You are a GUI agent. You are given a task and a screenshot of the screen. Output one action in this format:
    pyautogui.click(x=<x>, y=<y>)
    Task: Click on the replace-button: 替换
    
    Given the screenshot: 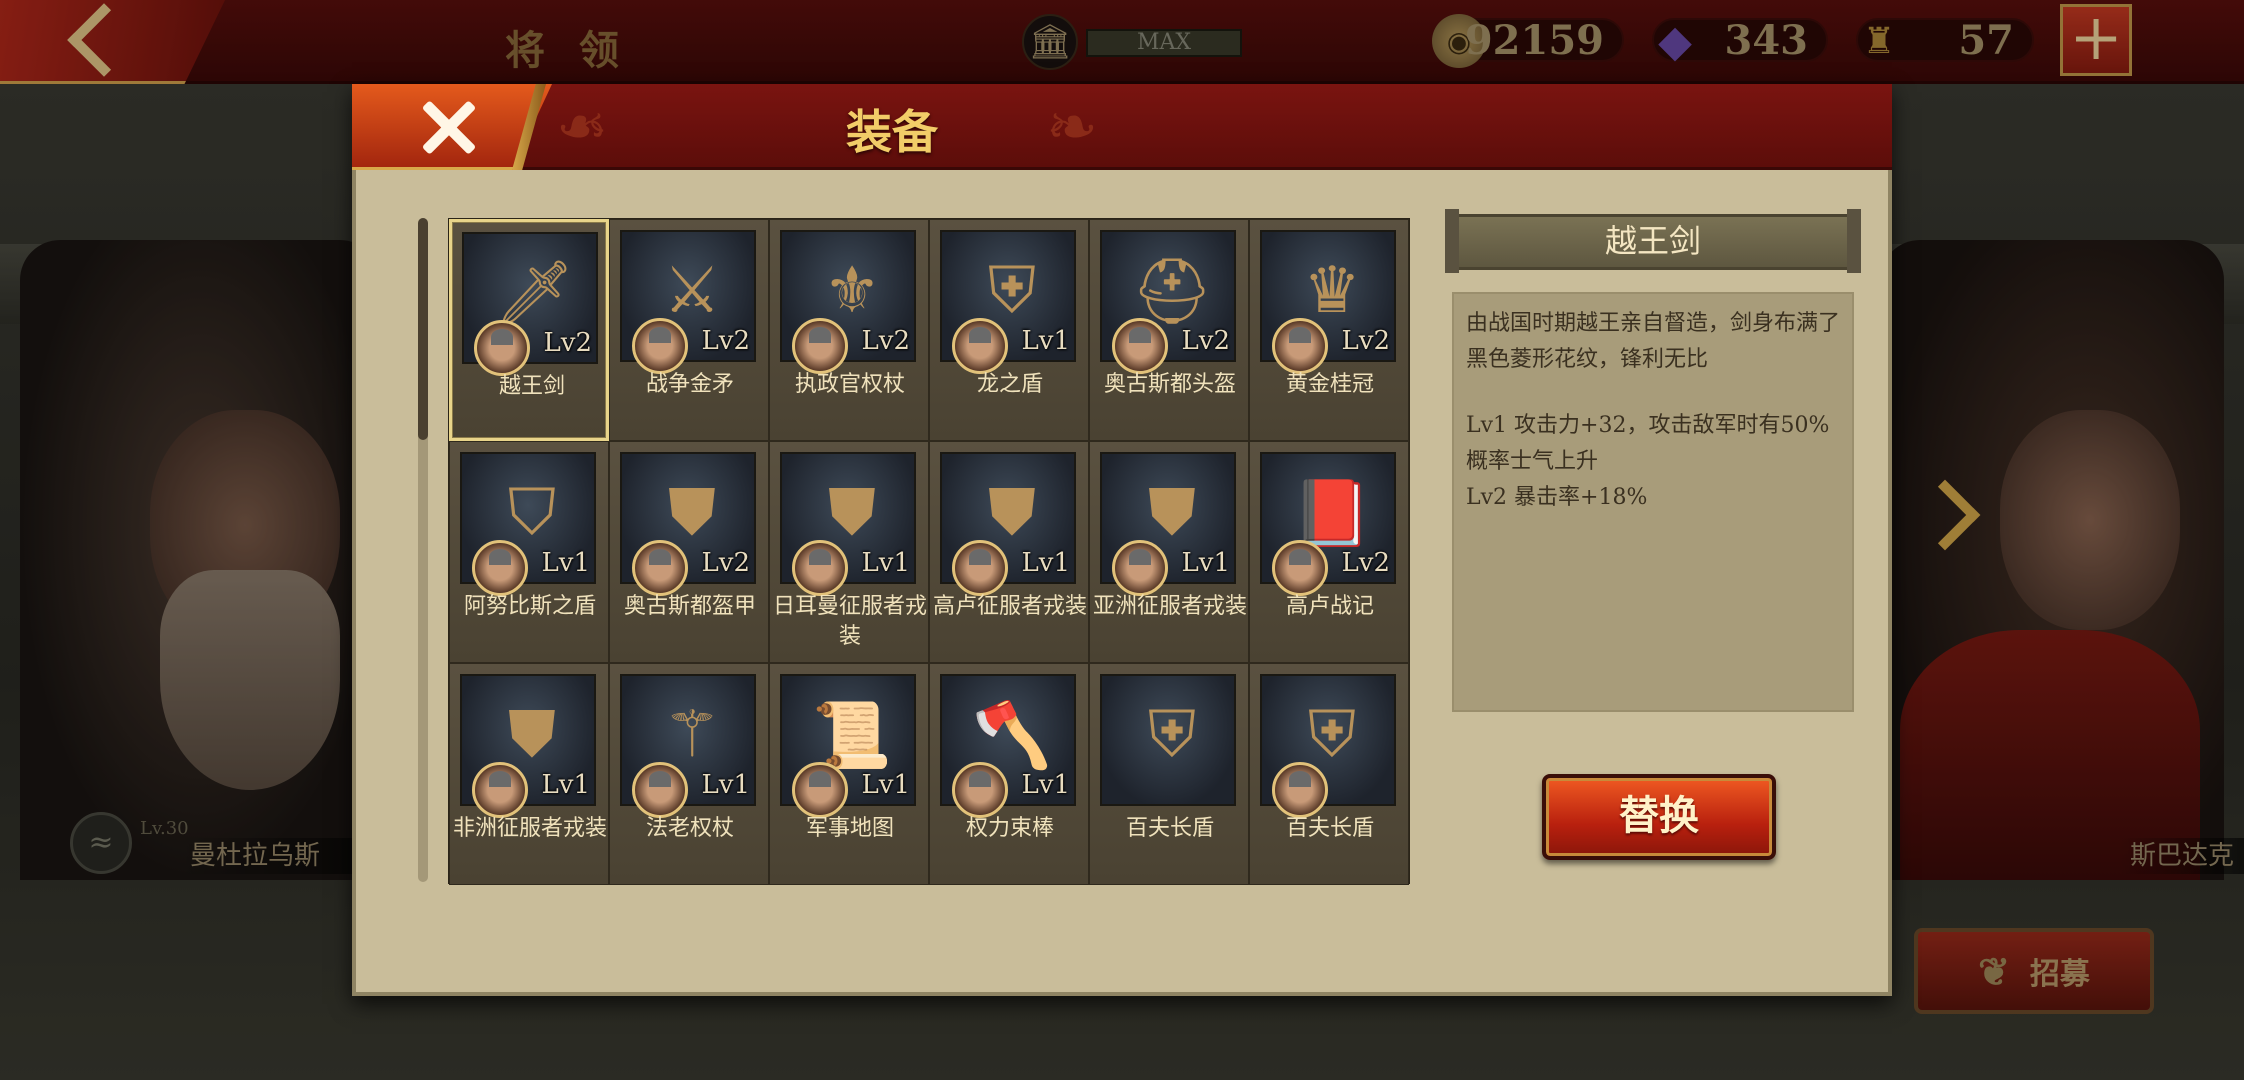 What is the action you would take?
    pyautogui.click(x=1659, y=817)
    